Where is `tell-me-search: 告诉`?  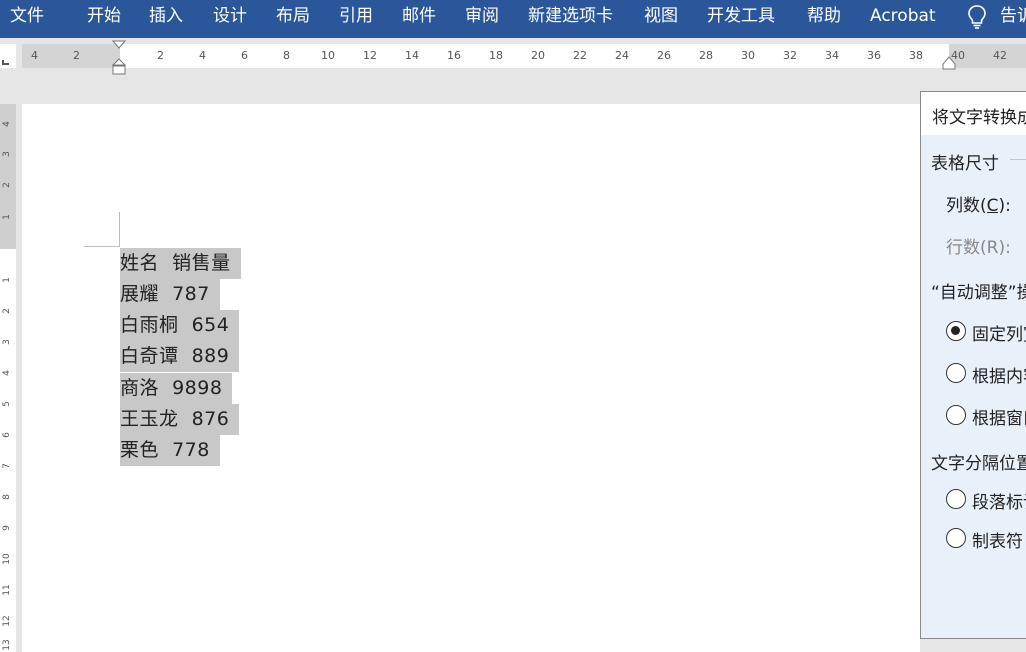
tell-me-search: 告诉 is located at coordinates (1013, 16).